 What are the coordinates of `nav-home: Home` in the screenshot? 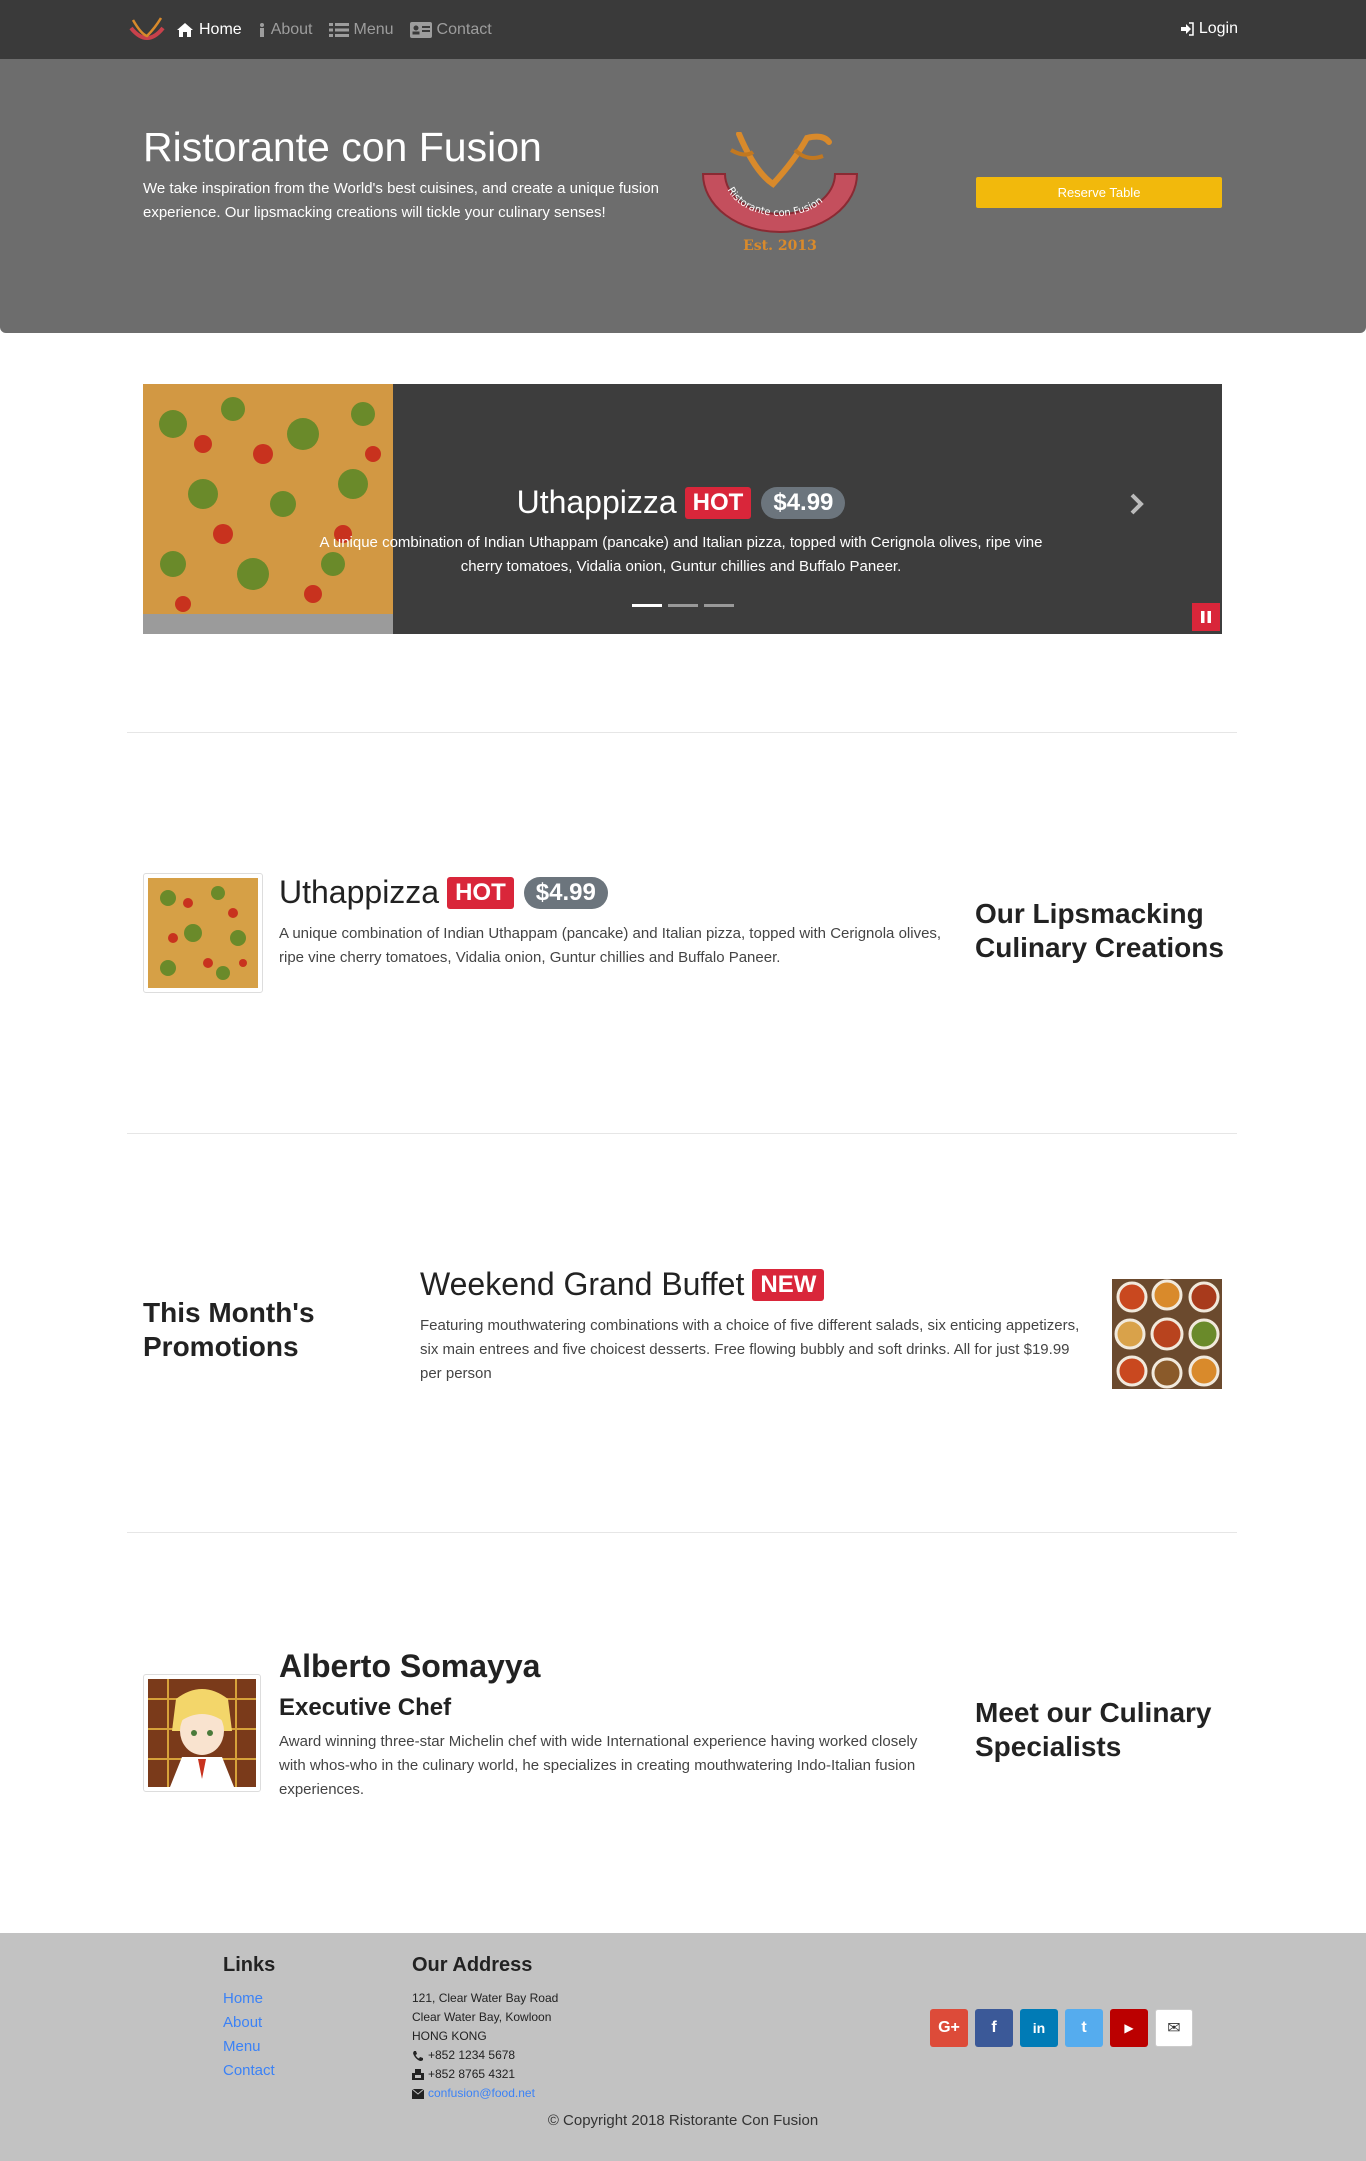 It's located at (209, 30).